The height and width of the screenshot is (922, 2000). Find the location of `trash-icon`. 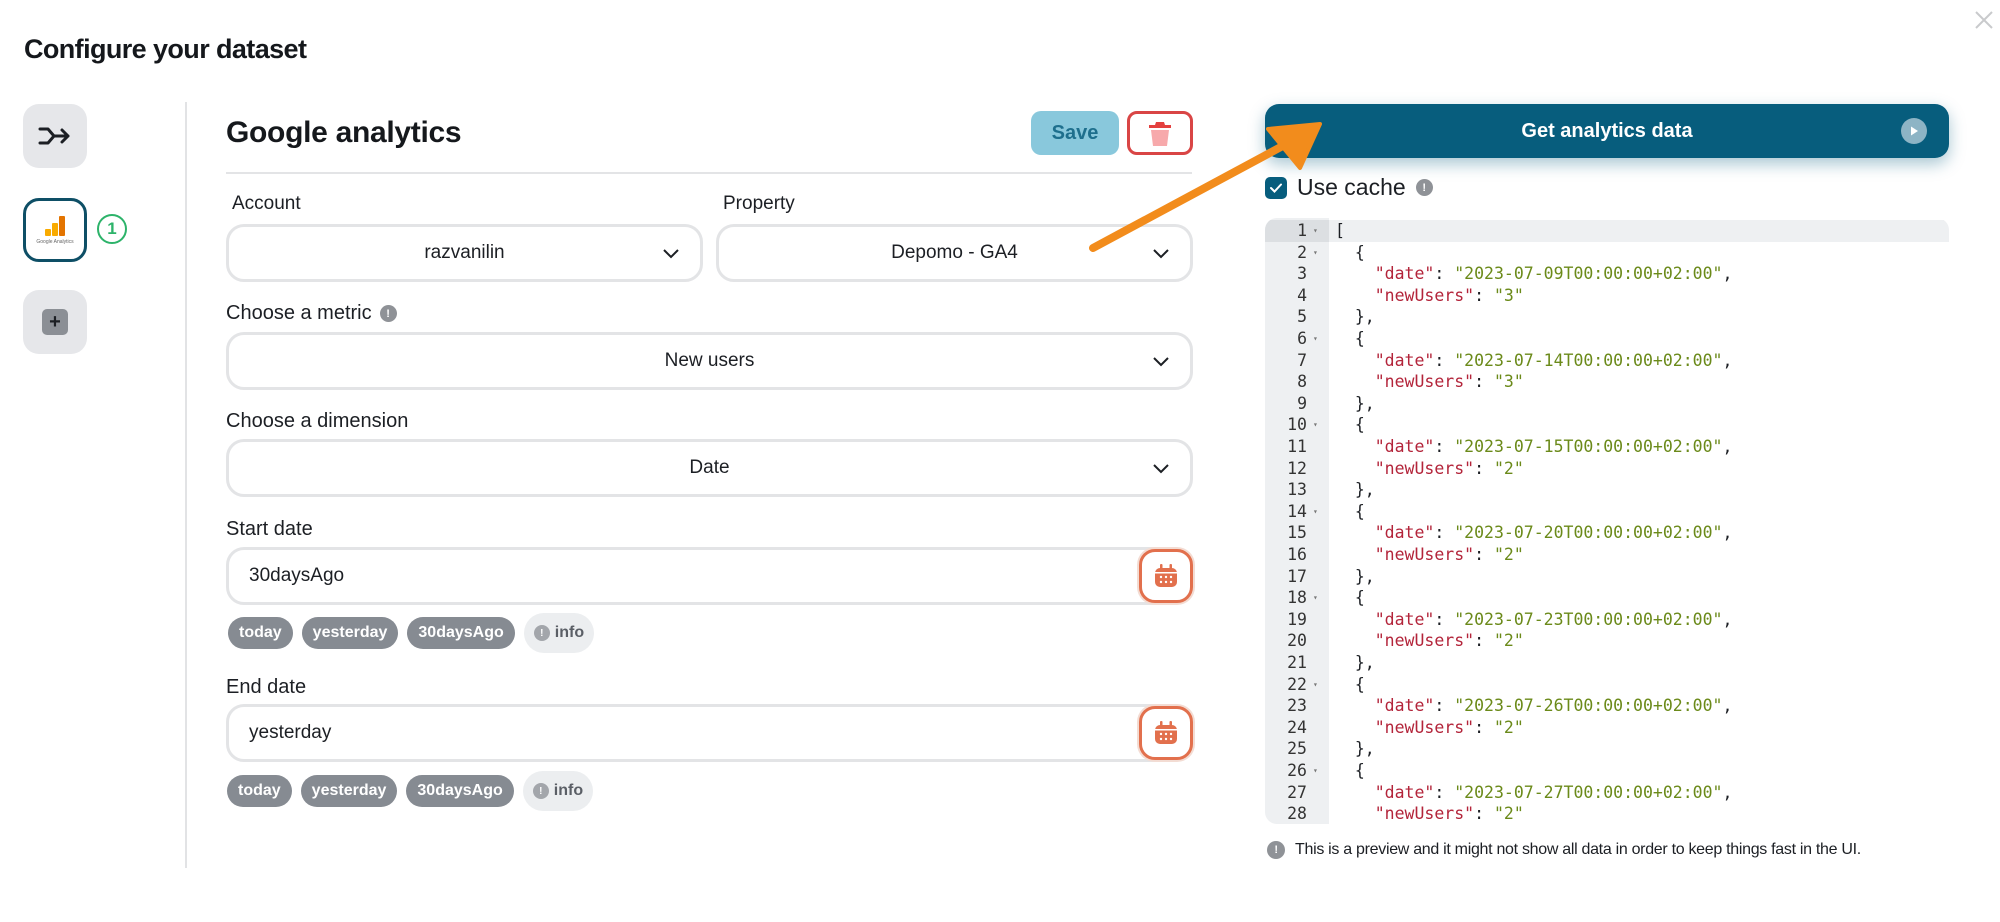

trash-icon is located at coordinates (1160, 134).